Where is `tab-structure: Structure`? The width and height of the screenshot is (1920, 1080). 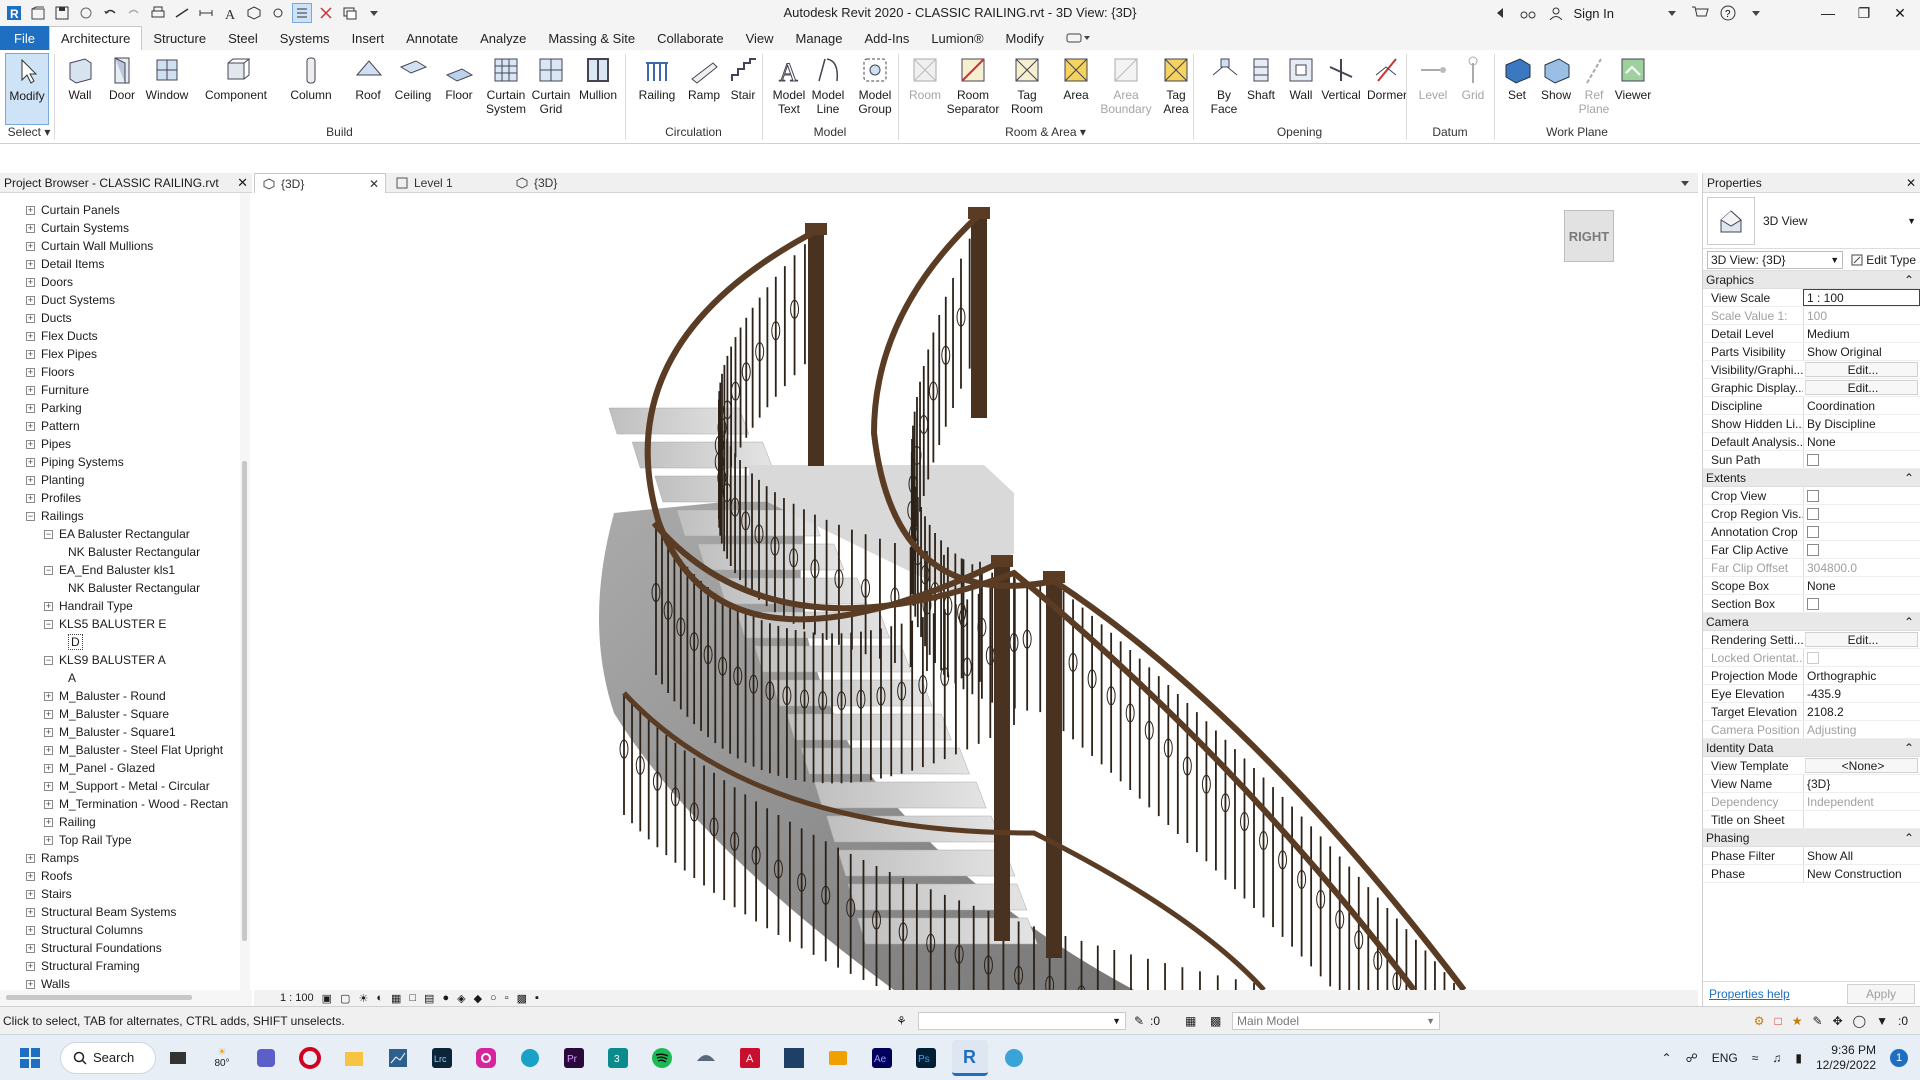 tab-structure: Structure is located at coordinates (179, 38).